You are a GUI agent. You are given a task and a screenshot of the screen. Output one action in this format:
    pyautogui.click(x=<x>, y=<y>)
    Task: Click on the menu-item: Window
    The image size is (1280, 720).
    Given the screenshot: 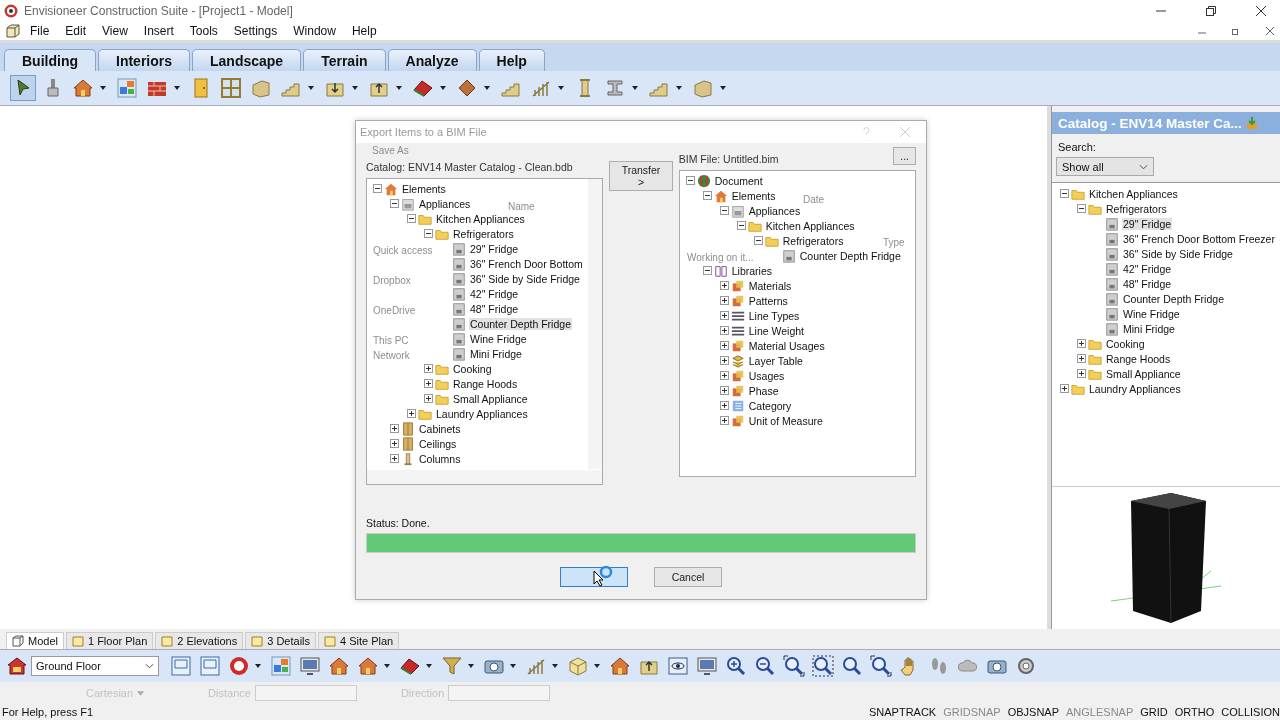 What is the action you would take?
    pyautogui.click(x=314, y=31)
    